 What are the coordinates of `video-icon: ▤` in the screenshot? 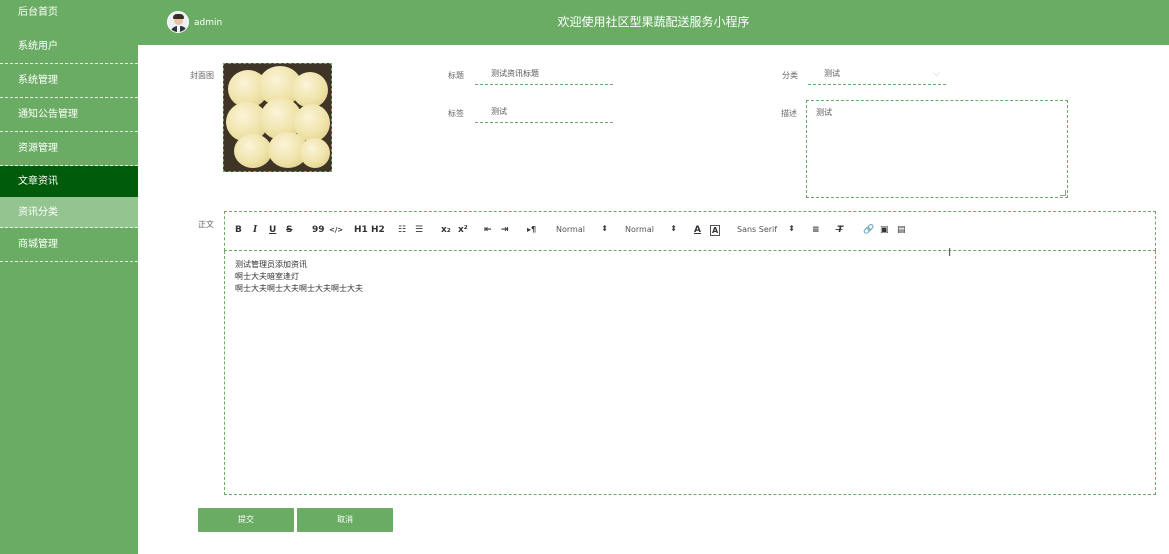 It's located at (901, 230).